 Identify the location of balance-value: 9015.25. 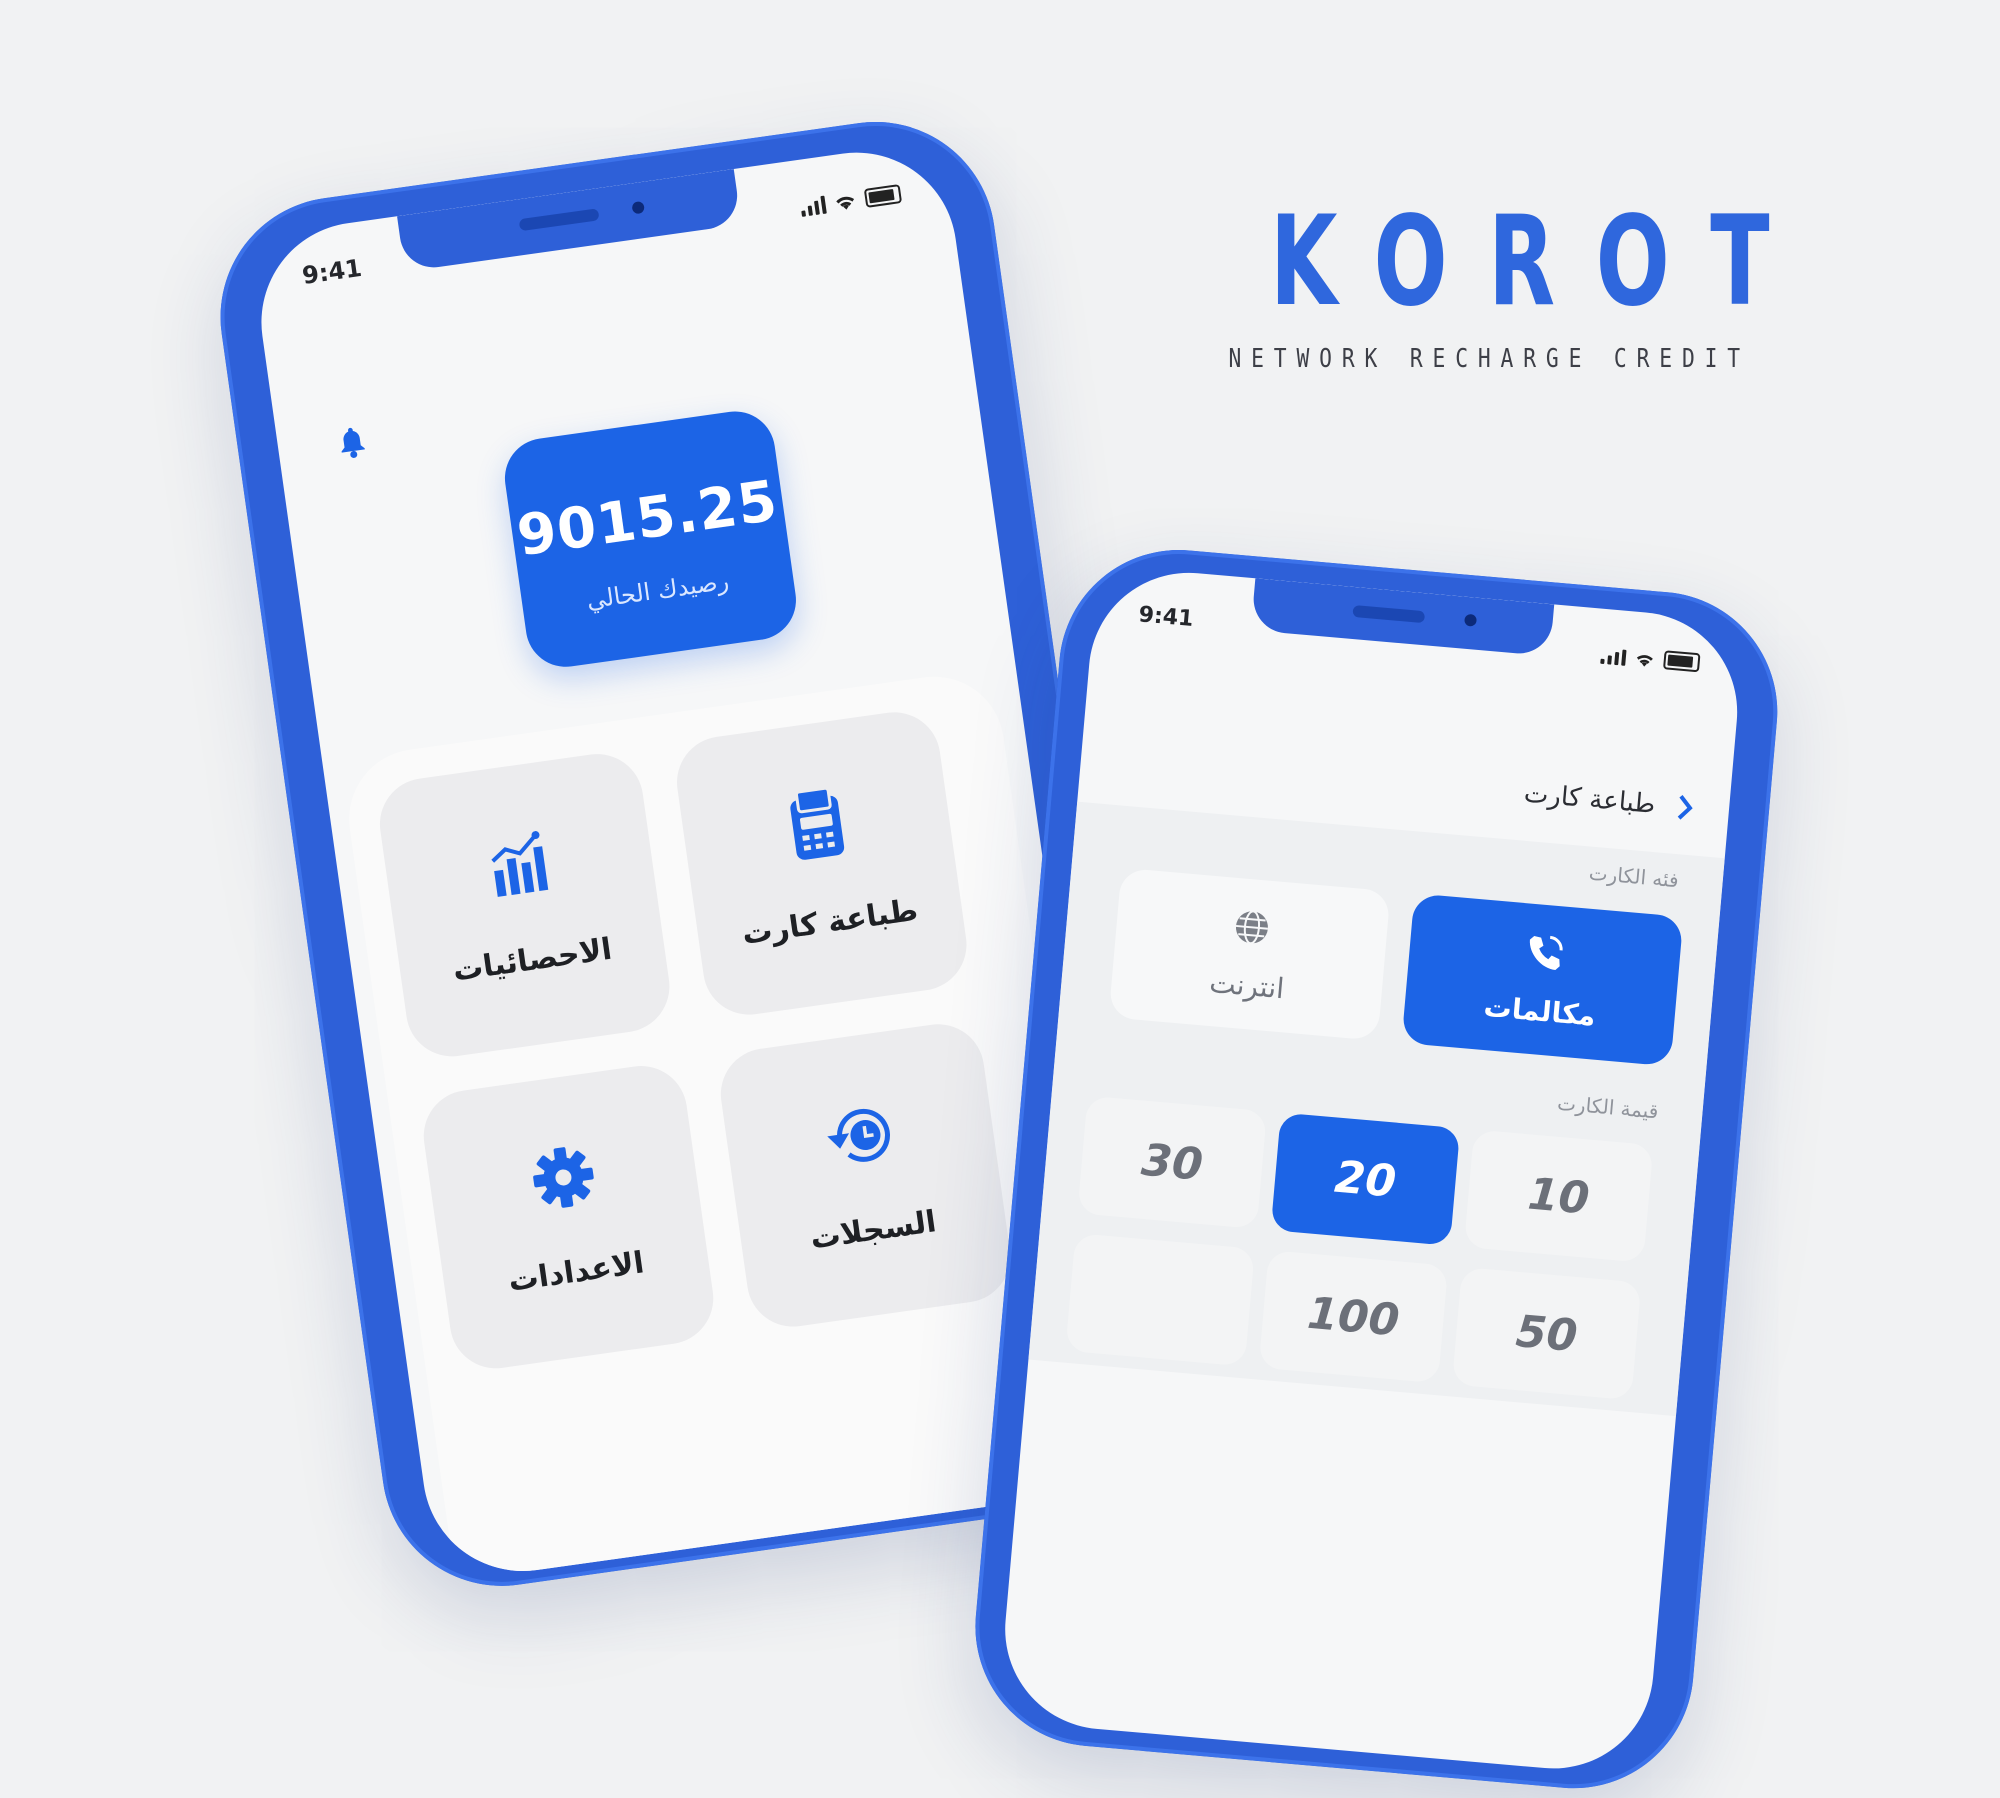
(647, 519).